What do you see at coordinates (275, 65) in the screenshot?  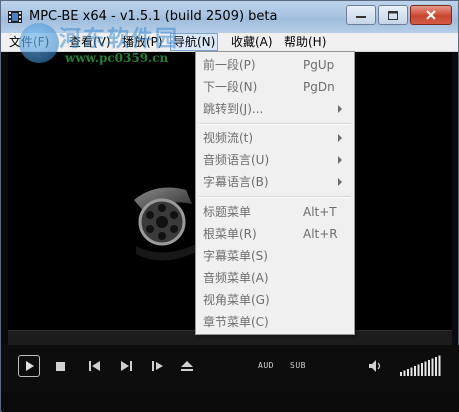 I see `menu-item-previous-chapter: 前一段(P) PgUp` at bounding box center [275, 65].